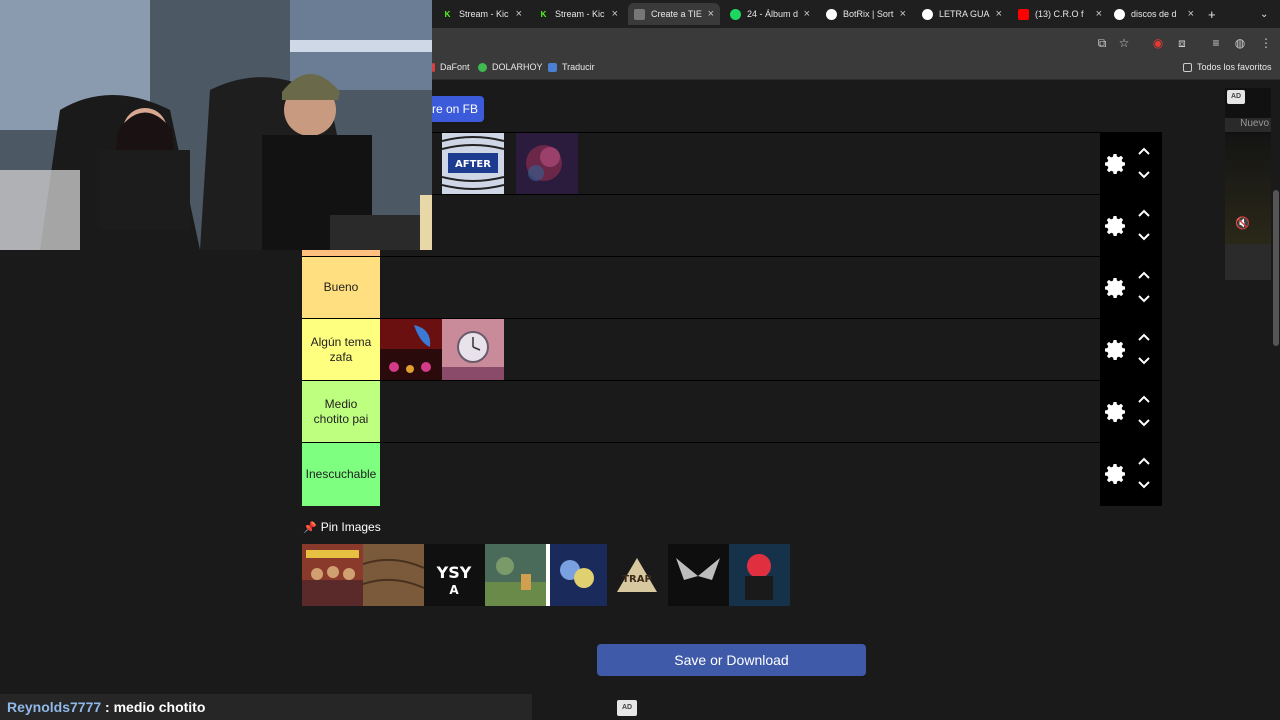 Image resolution: width=1280 pixels, height=720 pixels. What do you see at coordinates (547, 163) in the screenshot?
I see `album-cover-nebula` at bounding box center [547, 163].